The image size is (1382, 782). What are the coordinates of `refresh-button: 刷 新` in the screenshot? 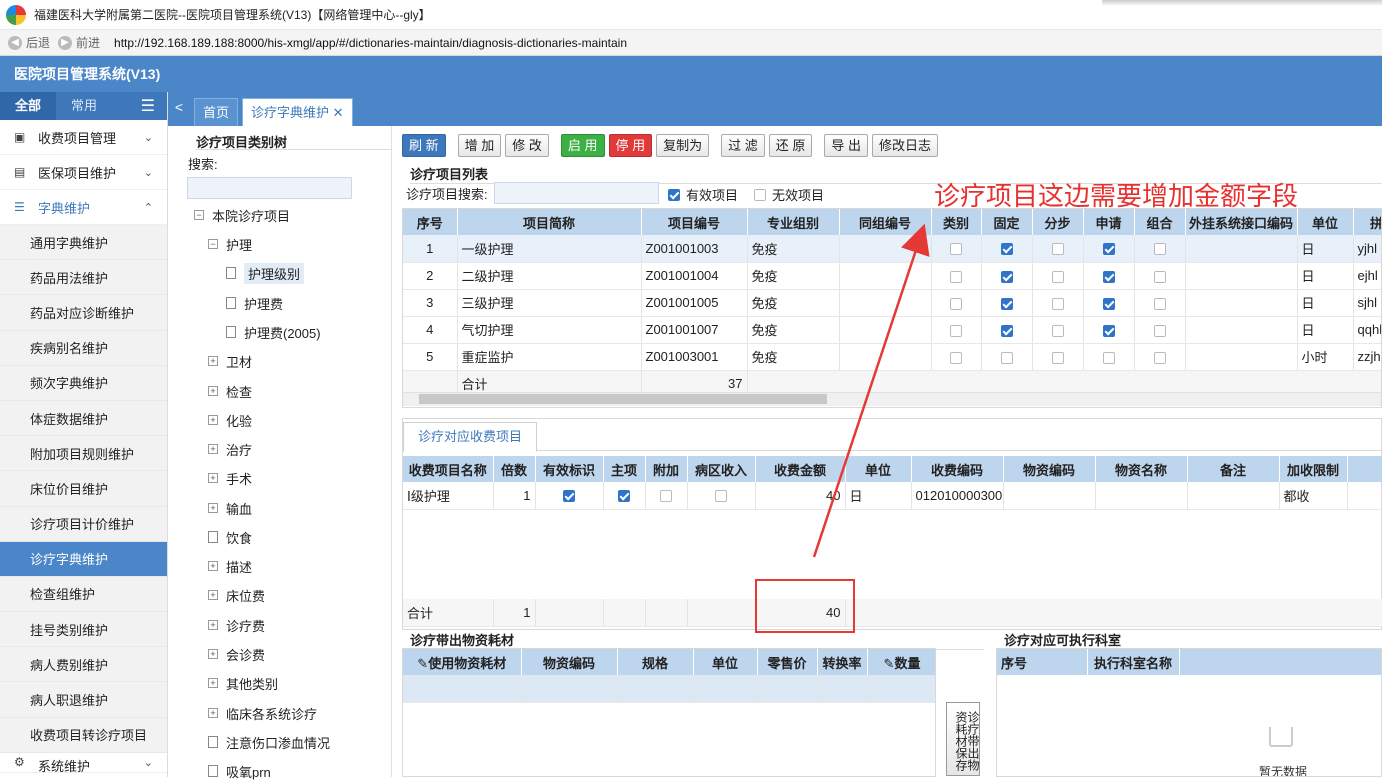 It's located at (424, 145).